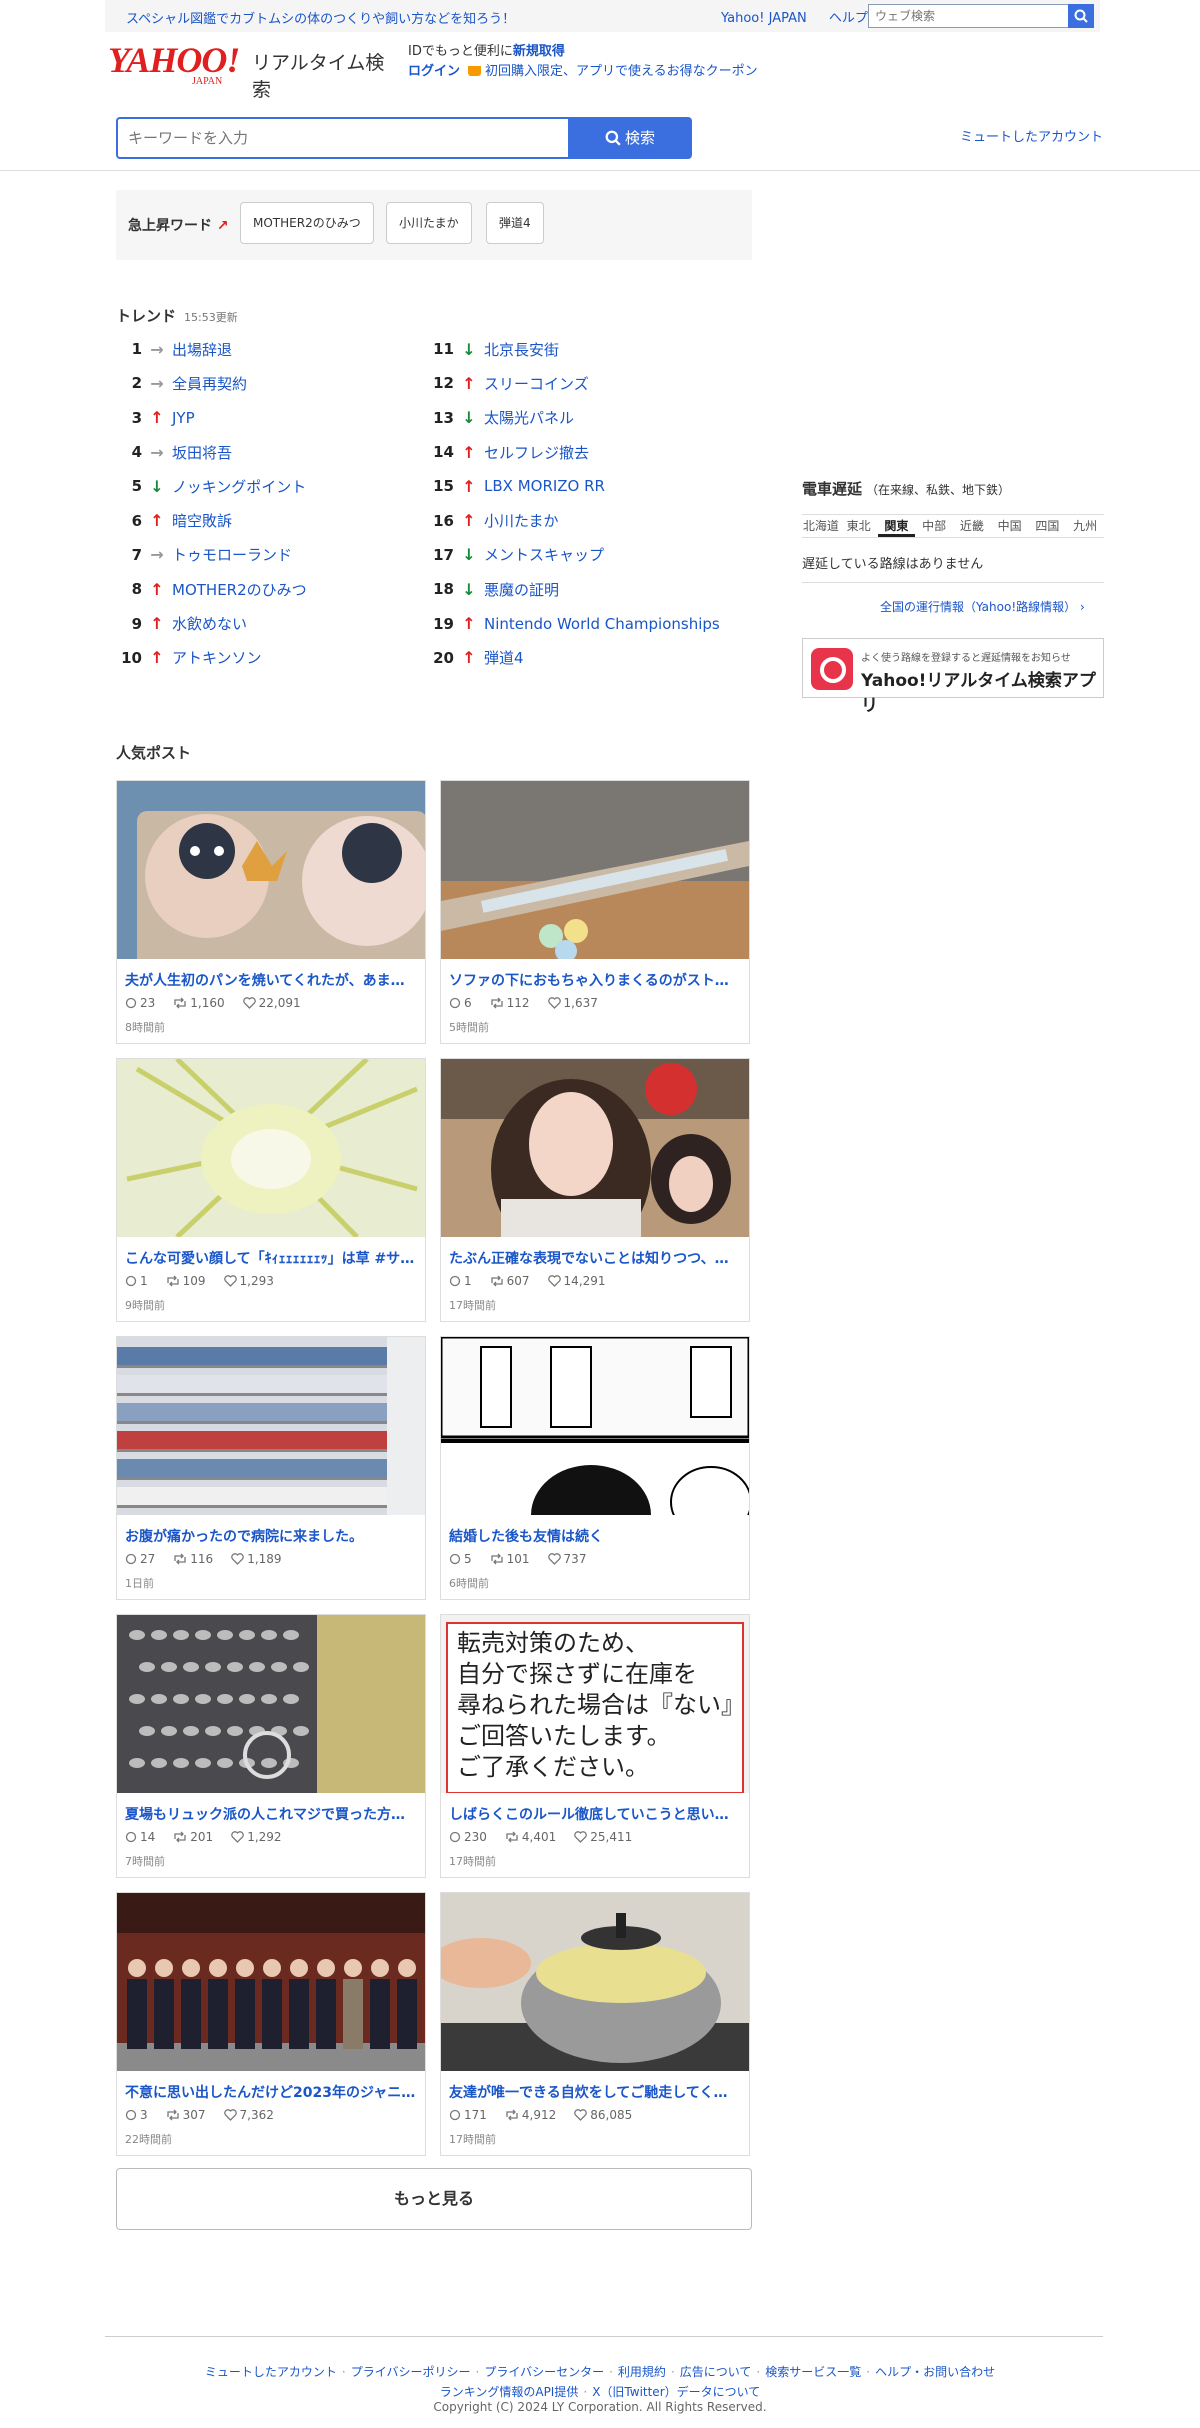 Image resolution: width=1200 pixels, height=2428 pixels. I want to click on reply-count: 3, so click(136, 2115).